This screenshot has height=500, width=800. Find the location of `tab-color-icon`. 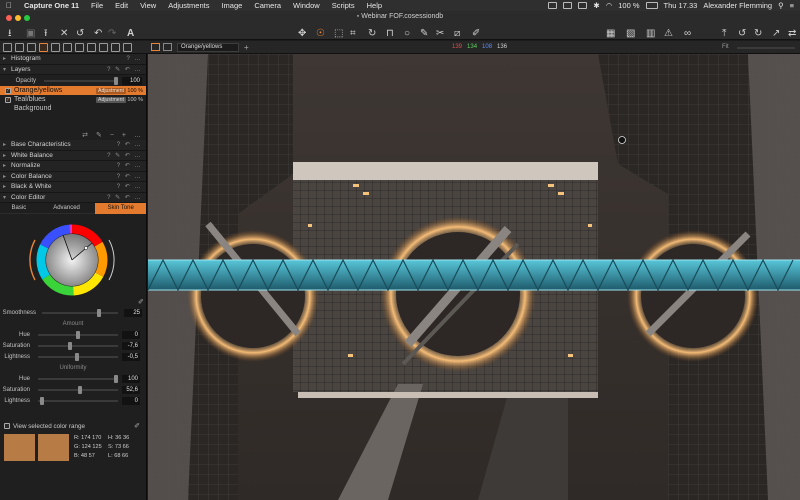

tab-color-icon is located at coordinates (43, 47).